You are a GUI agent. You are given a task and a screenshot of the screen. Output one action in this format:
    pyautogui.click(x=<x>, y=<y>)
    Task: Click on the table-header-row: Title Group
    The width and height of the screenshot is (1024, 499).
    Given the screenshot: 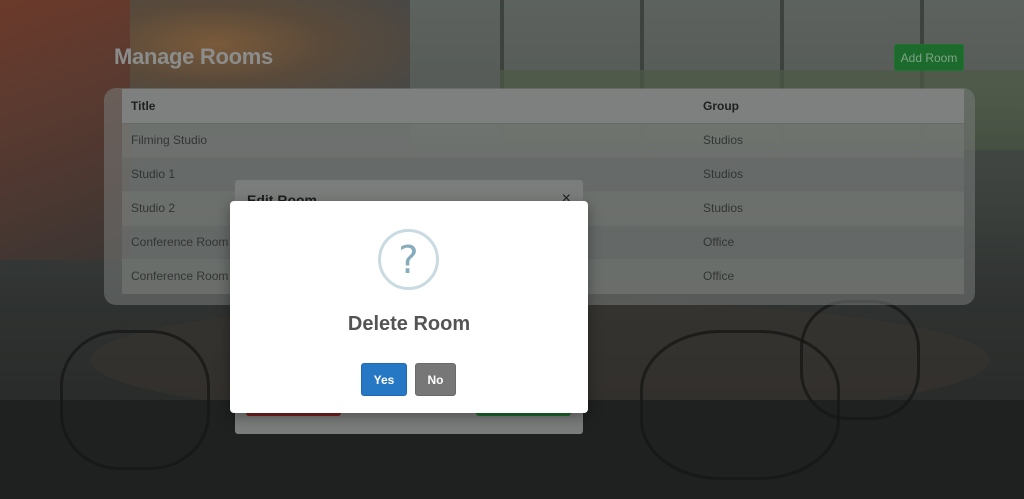 What is the action you would take?
    pyautogui.click(x=543, y=106)
    